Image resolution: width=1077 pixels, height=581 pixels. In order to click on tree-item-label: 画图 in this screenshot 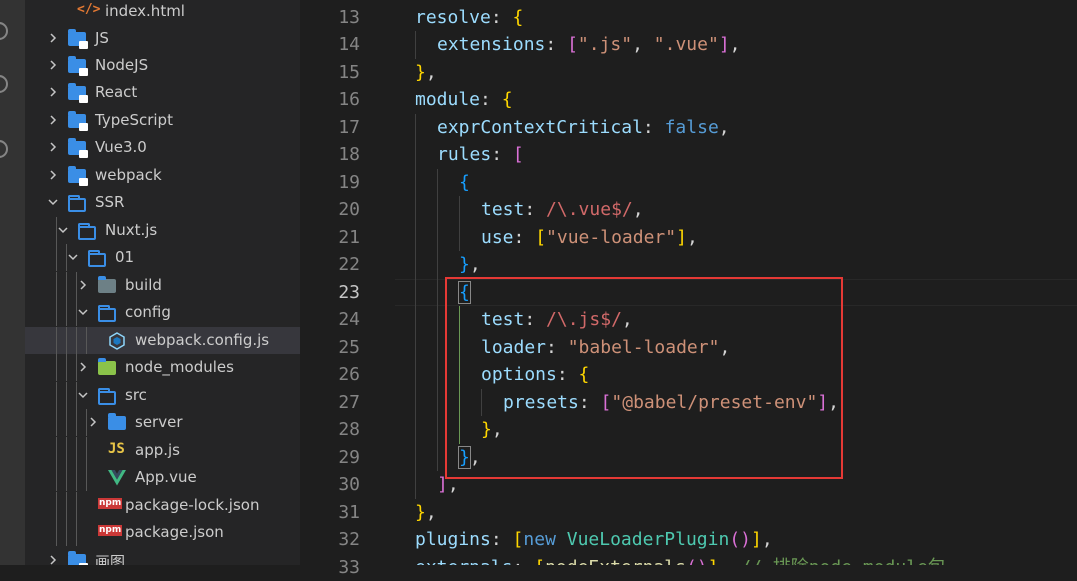, I will do `click(110, 559)`.